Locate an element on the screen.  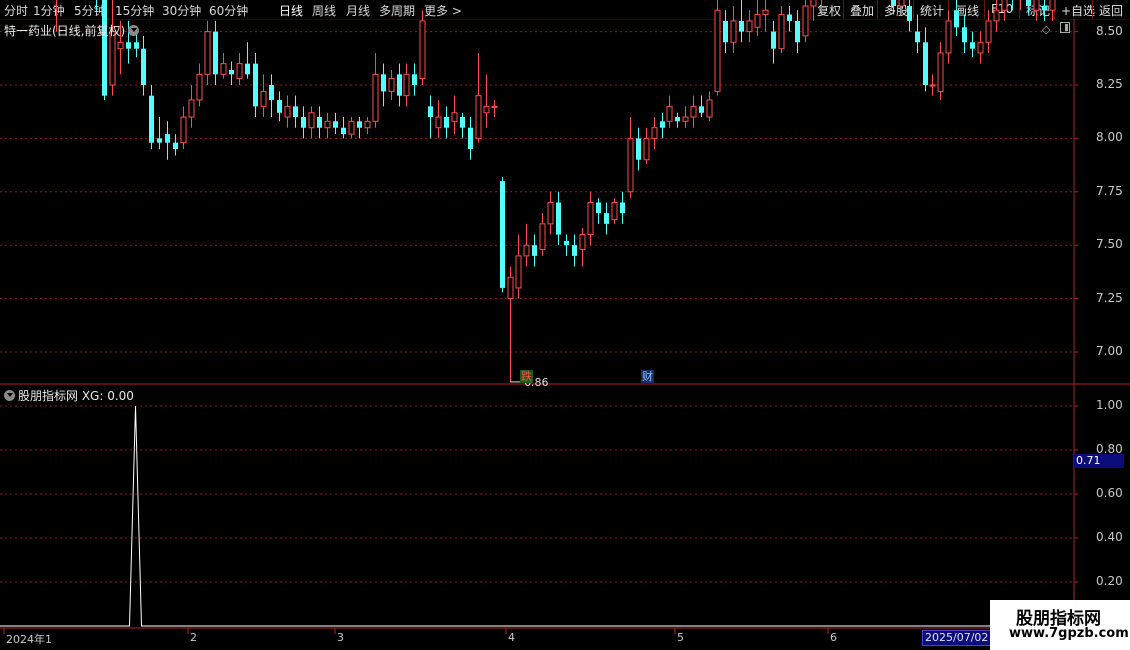
event-marker: 跌 is located at coordinates (526, 376).